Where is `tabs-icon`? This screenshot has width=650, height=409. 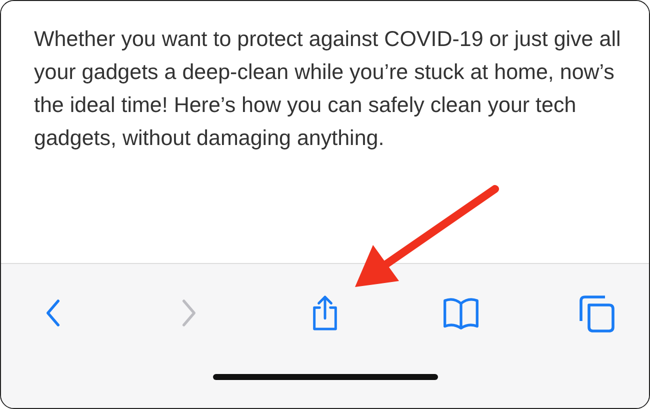
tabs-icon is located at coordinates (597, 313).